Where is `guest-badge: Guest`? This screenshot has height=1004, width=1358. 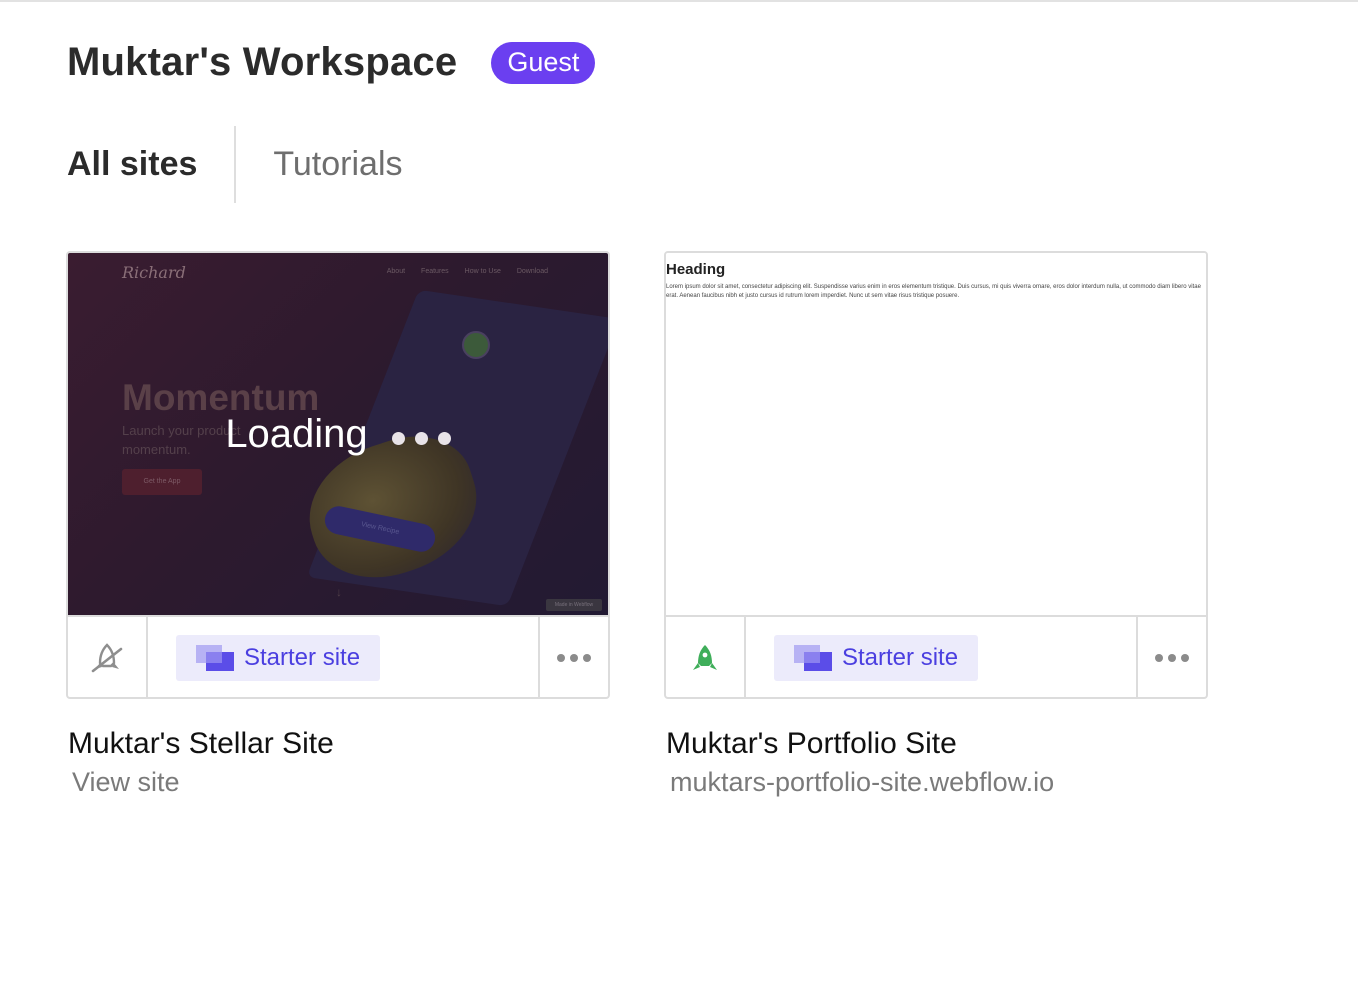 guest-badge: Guest is located at coordinates (543, 62).